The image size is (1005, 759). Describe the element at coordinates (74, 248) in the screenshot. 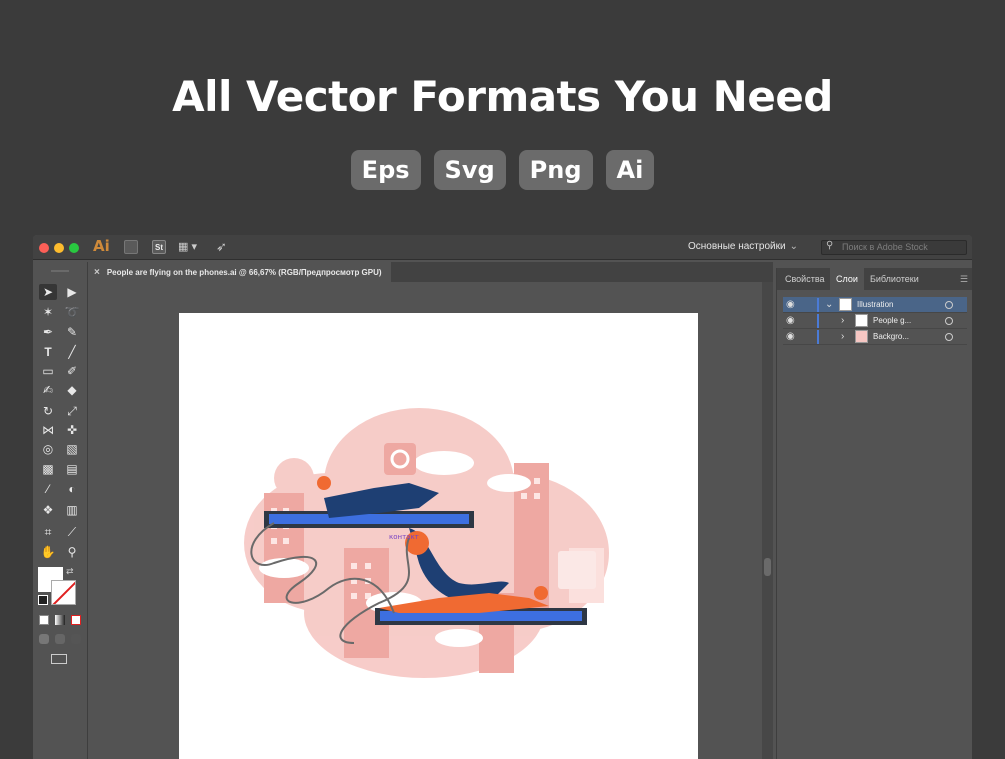

I see `zoom-window-button` at that location.